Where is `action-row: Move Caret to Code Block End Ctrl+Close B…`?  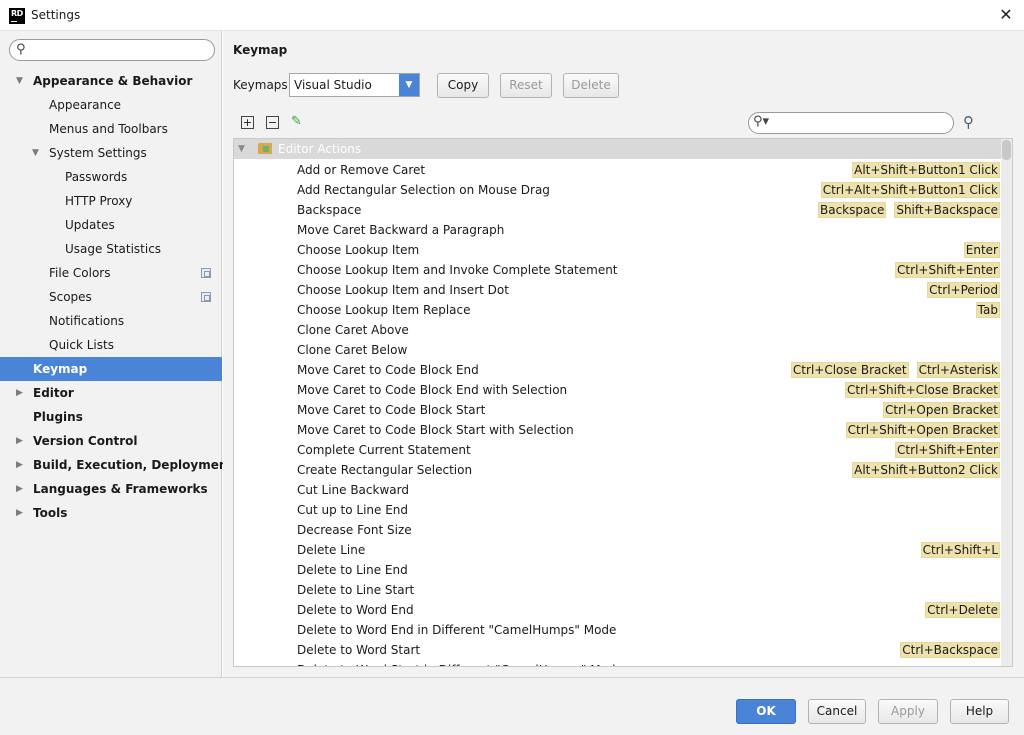 action-row: Move Caret to Code Block End Ctrl+Close B… is located at coordinates (618, 370).